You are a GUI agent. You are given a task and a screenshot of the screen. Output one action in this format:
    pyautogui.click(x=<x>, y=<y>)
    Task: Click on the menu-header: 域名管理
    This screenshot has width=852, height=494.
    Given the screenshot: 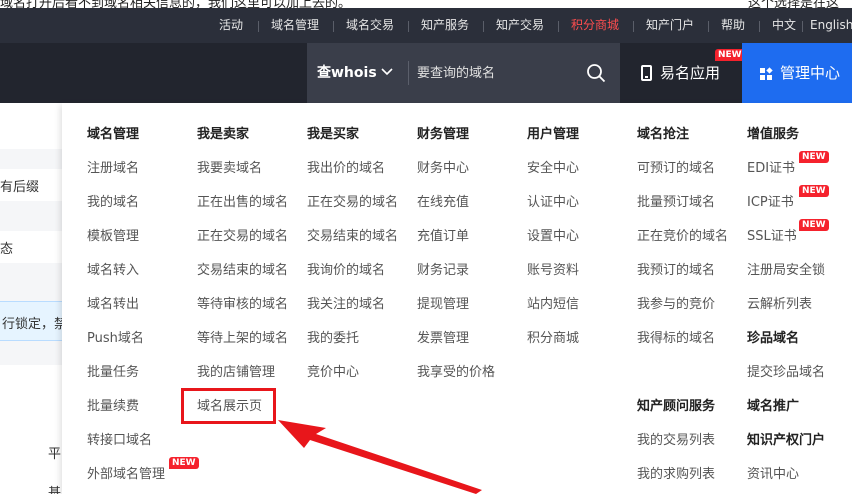 What is the action you would take?
    pyautogui.click(x=113, y=134)
    